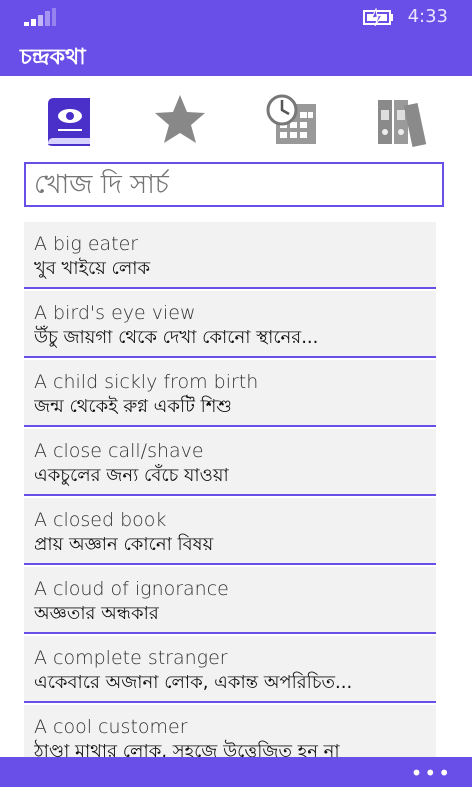 This screenshot has width=472, height=787. I want to click on phrase-english: A bird's eye view, so click(115, 313).